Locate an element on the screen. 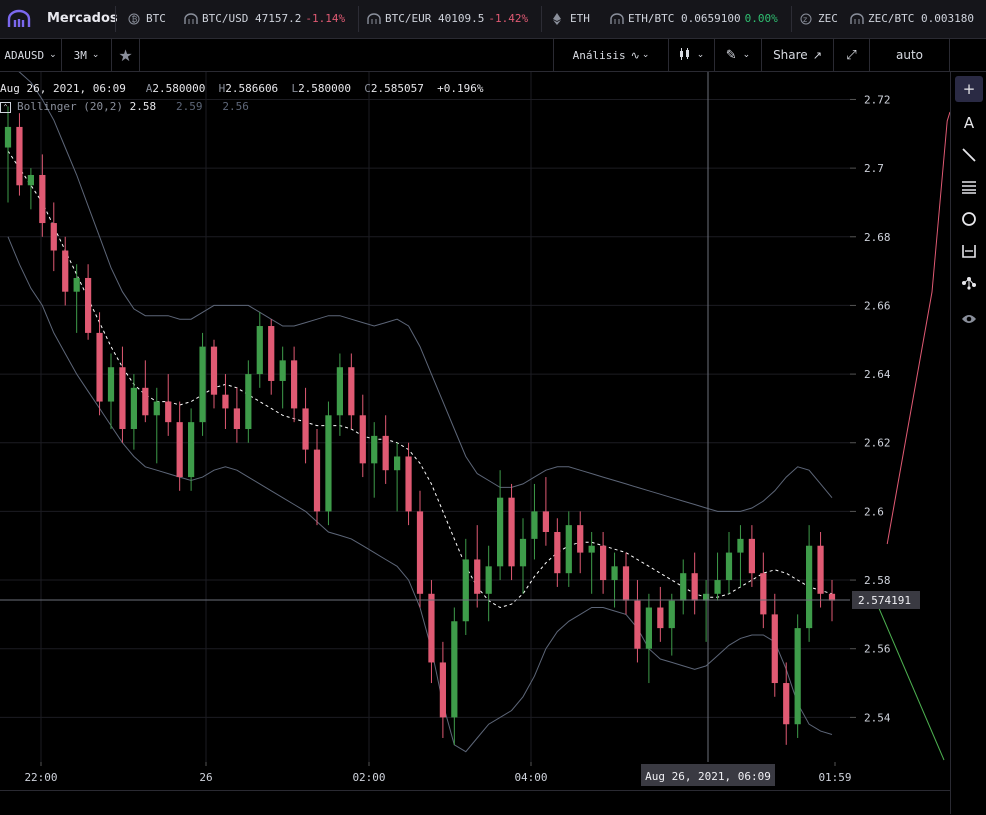  pattern-tool-icon is located at coordinates (969, 283).